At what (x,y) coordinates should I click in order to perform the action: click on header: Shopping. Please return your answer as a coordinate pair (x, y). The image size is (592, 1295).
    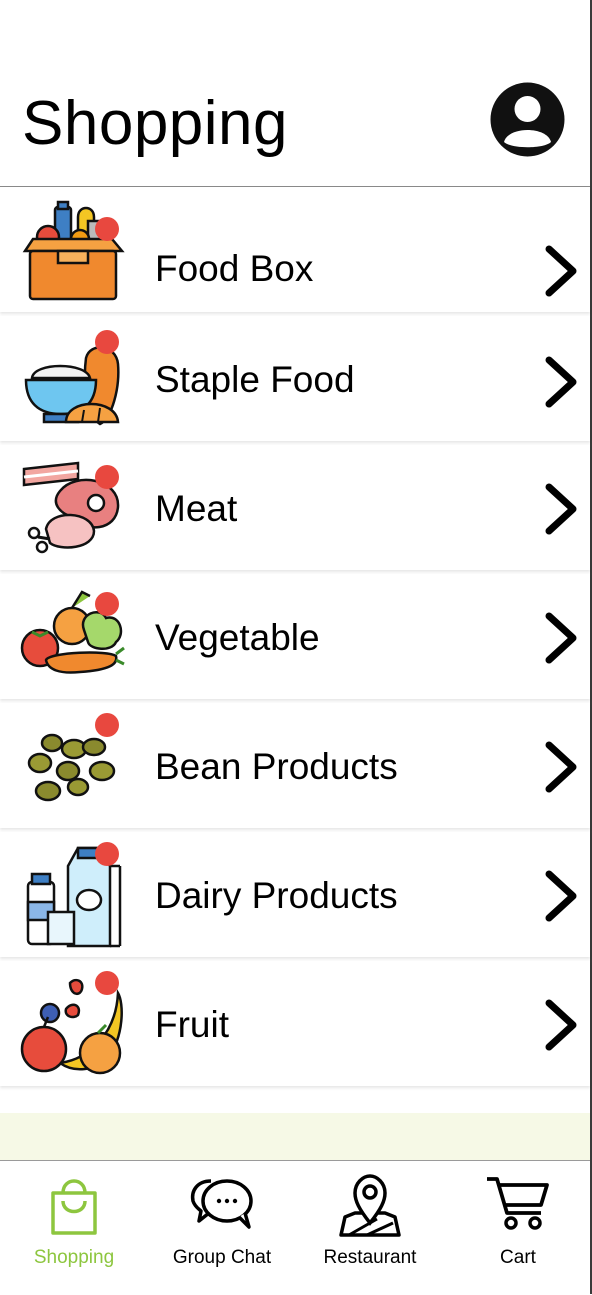
    Looking at the image, I should click on (295, 93).